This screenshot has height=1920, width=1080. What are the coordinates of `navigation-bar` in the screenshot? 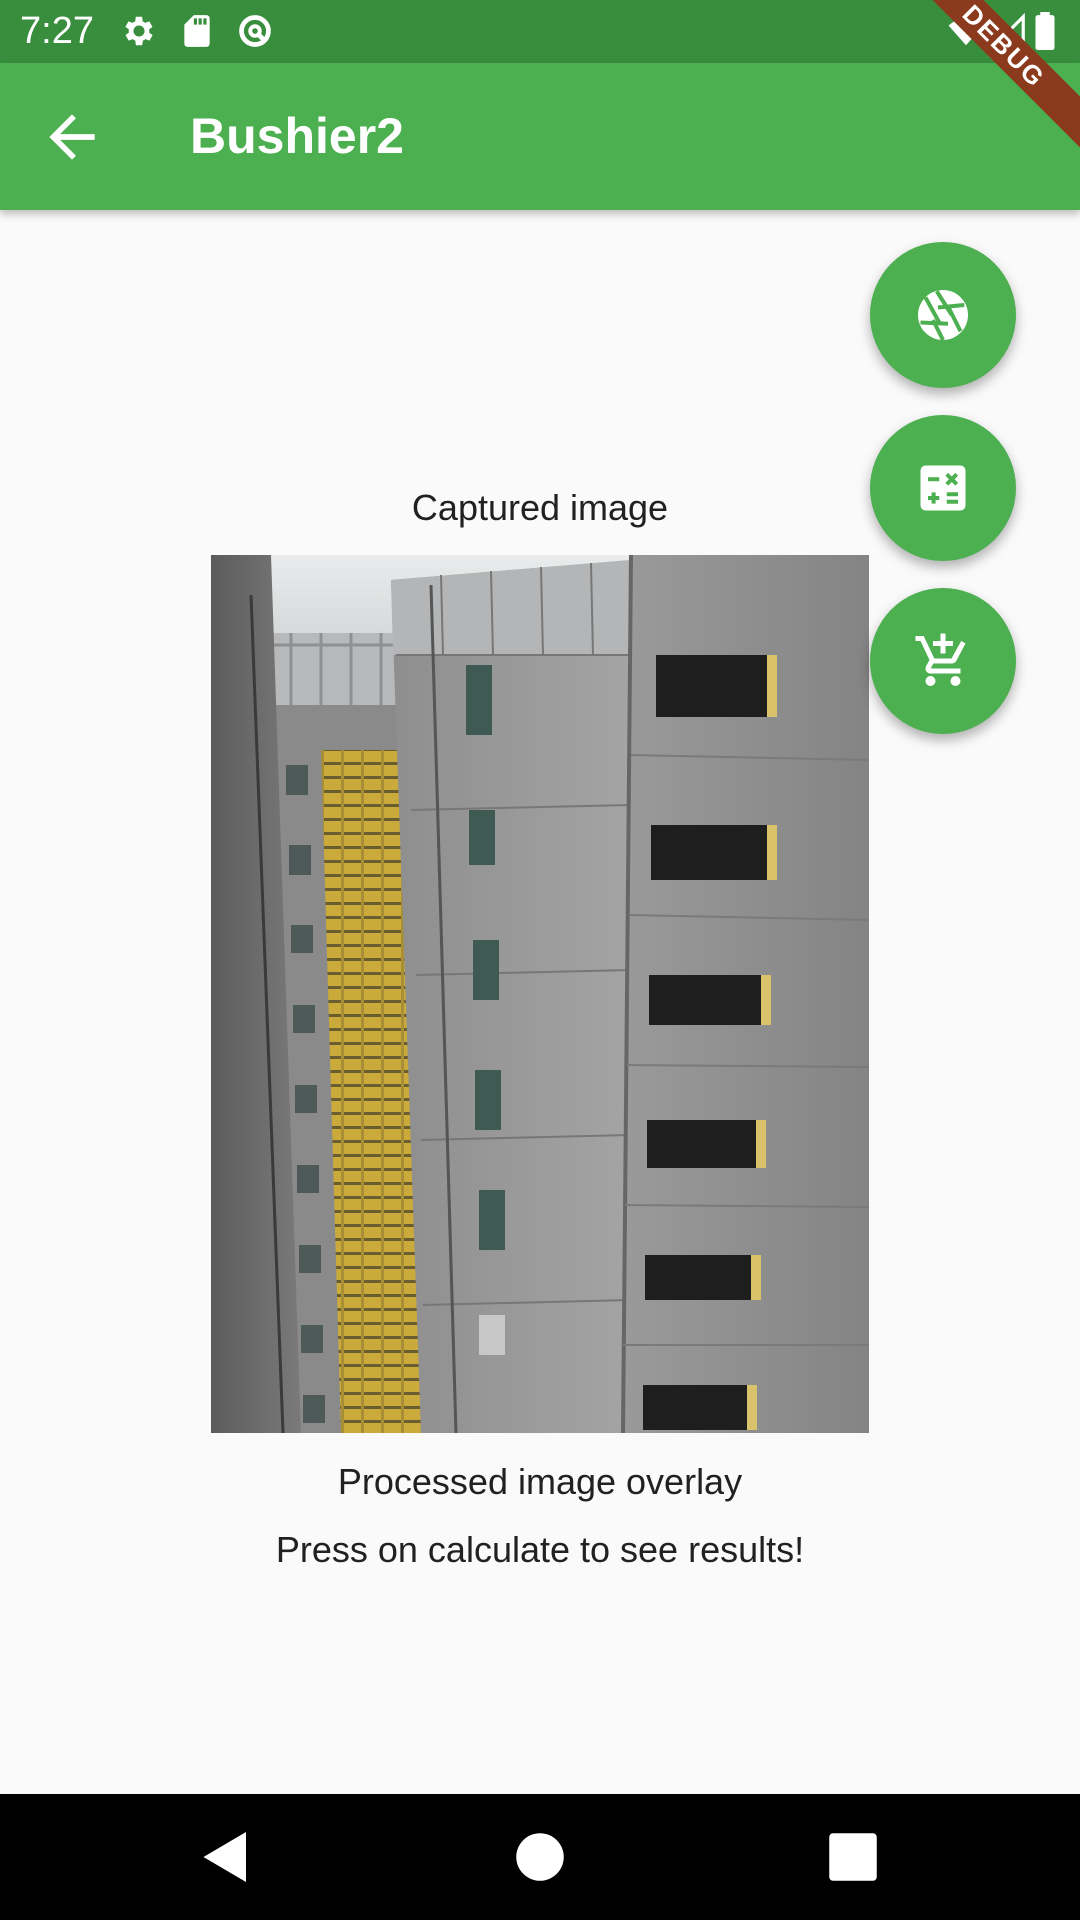 It's located at (540, 1857).